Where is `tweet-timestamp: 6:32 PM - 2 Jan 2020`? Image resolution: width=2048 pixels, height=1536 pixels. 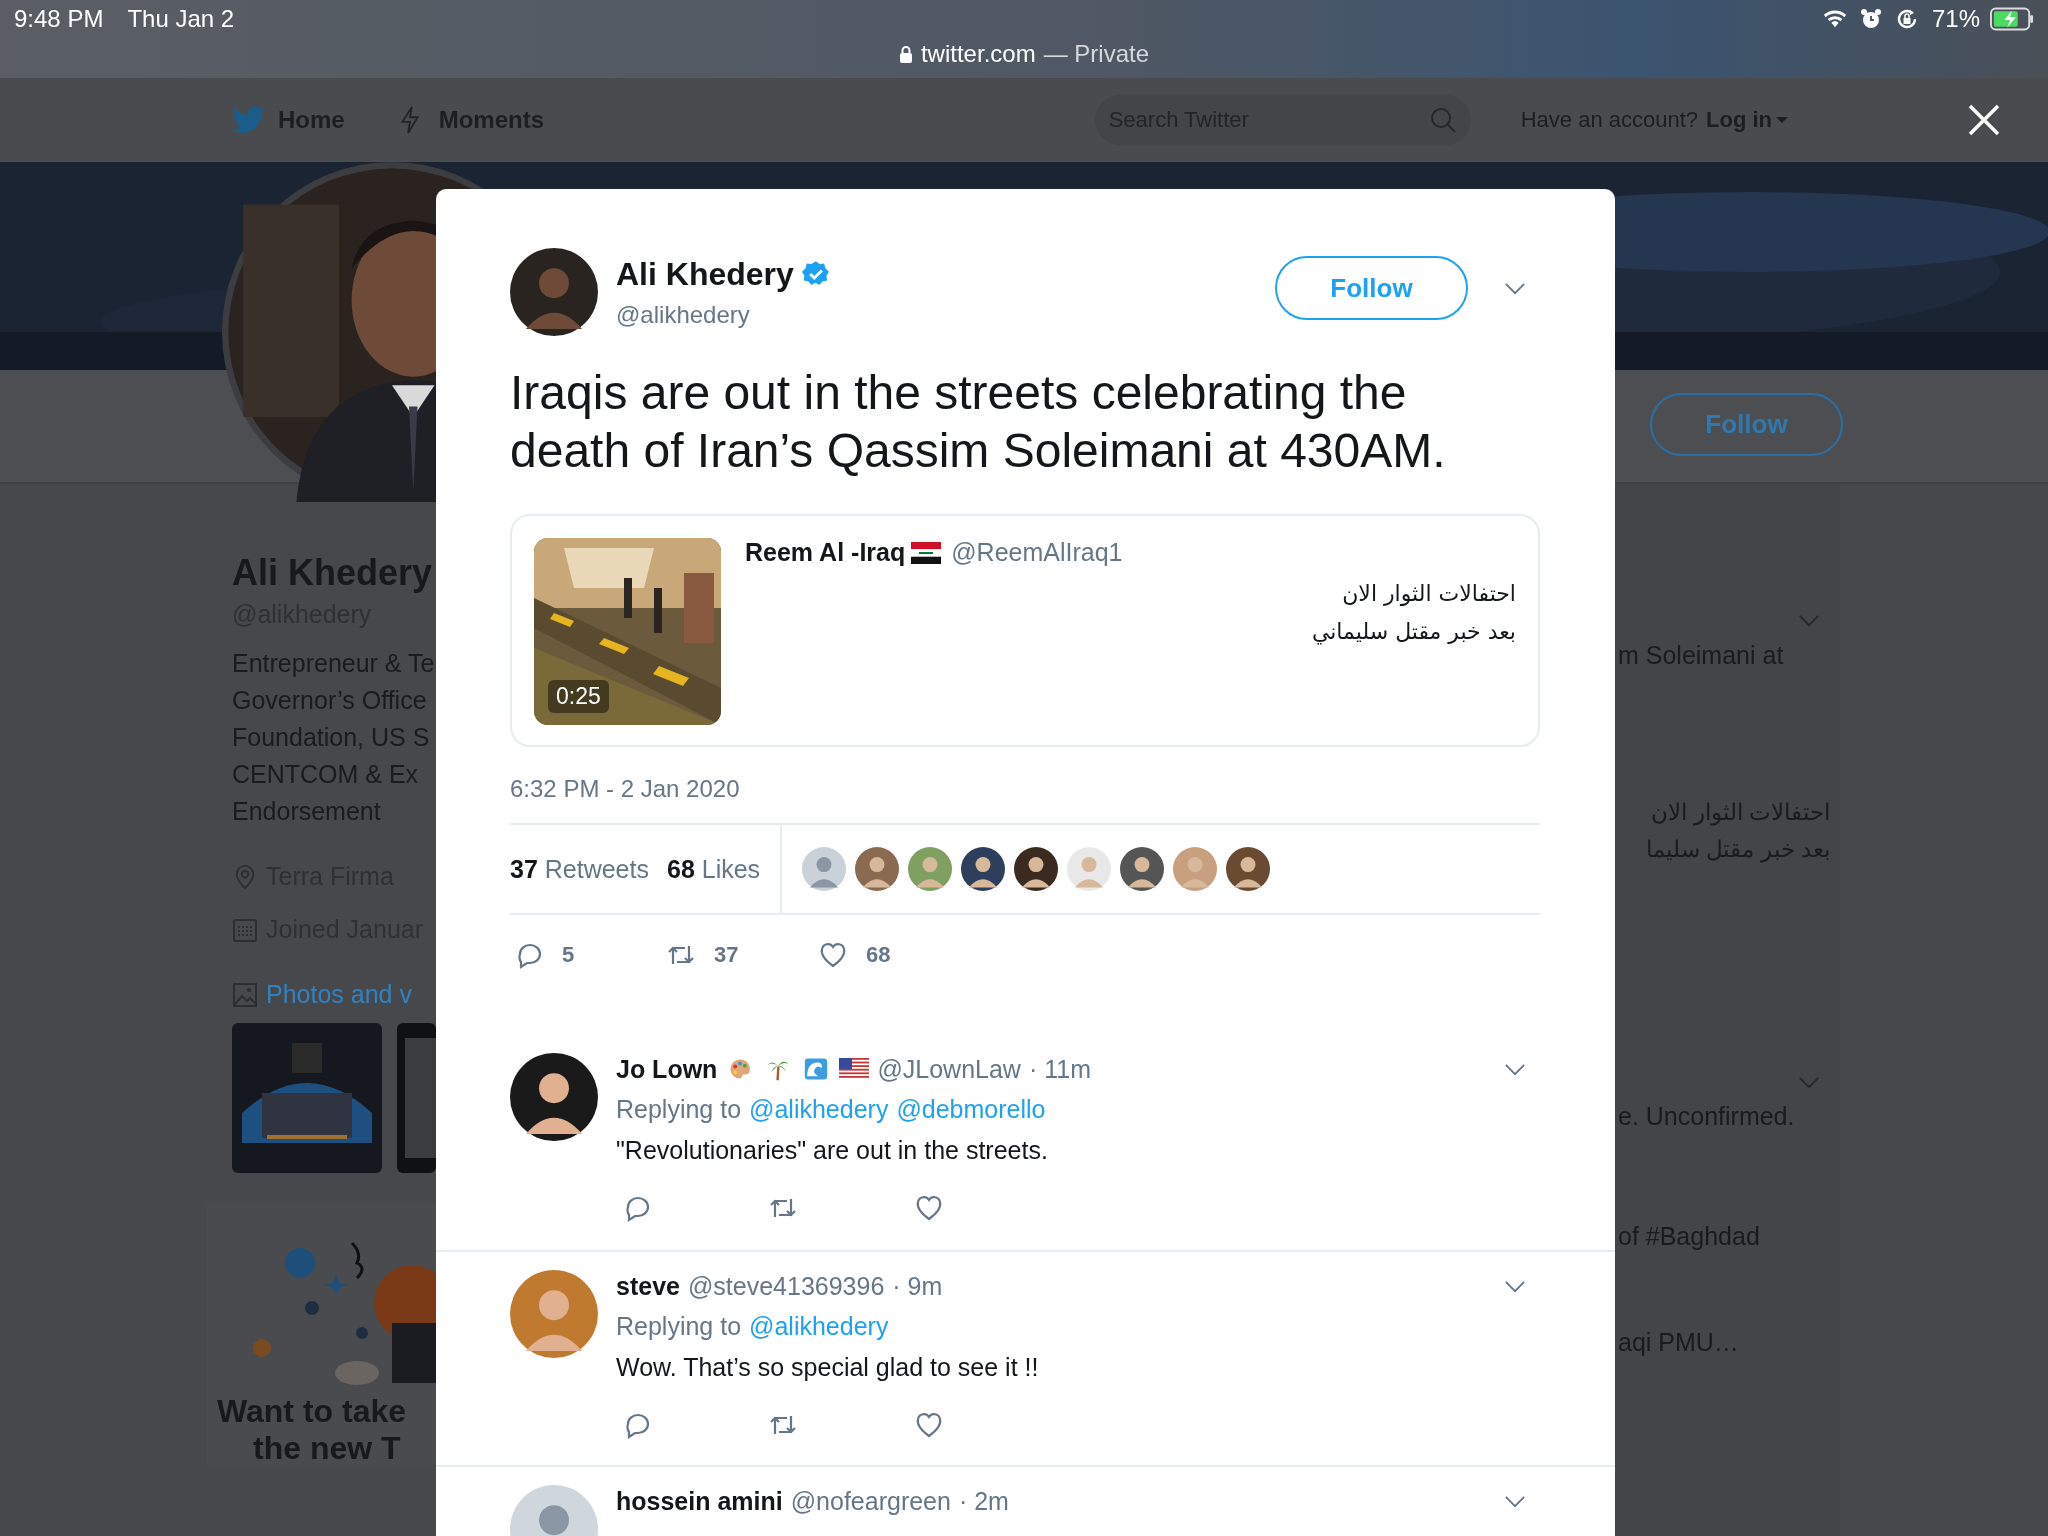
tweet-timestamp: 6:32 PM - 2 Jan 2020 is located at coordinates (625, 789).